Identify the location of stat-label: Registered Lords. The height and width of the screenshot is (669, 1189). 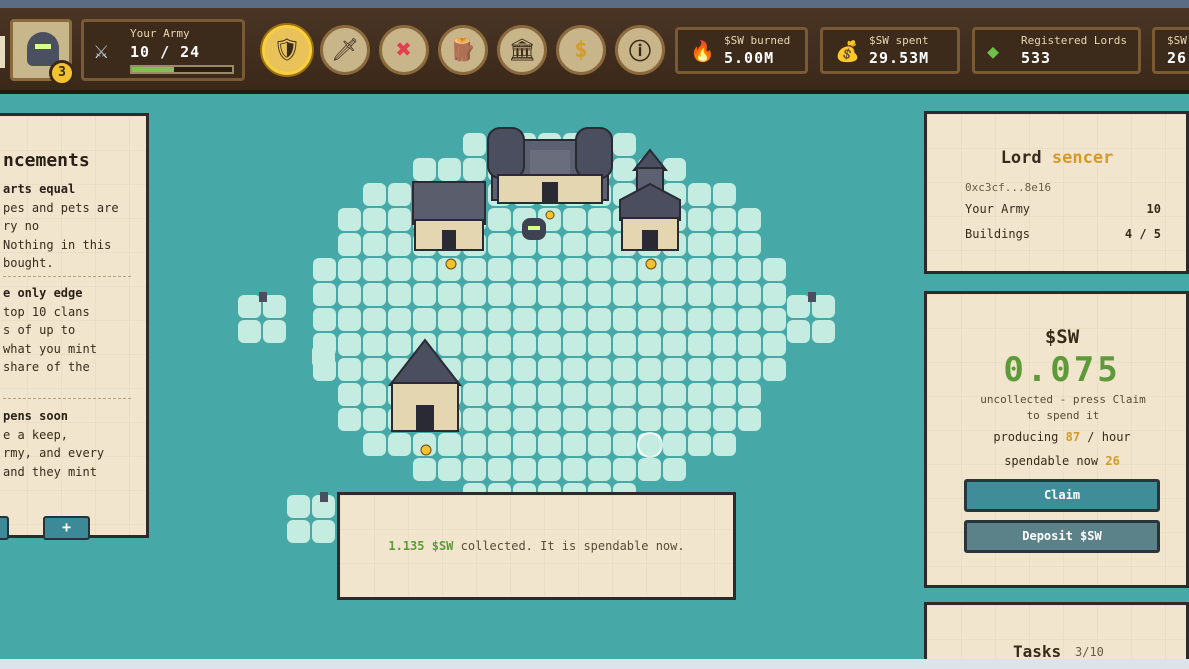
(1074, 40).